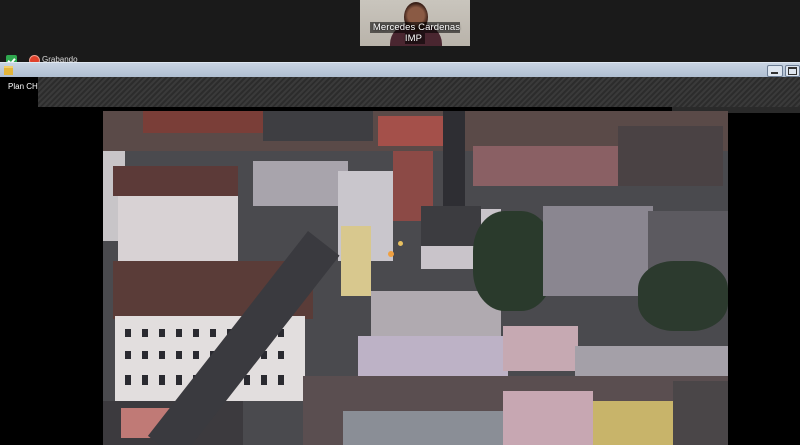 The image size is (800, 445). Describe the element at coordinates (400, 70) in the screenshot. I see `shared-window-titlebar` at that location.